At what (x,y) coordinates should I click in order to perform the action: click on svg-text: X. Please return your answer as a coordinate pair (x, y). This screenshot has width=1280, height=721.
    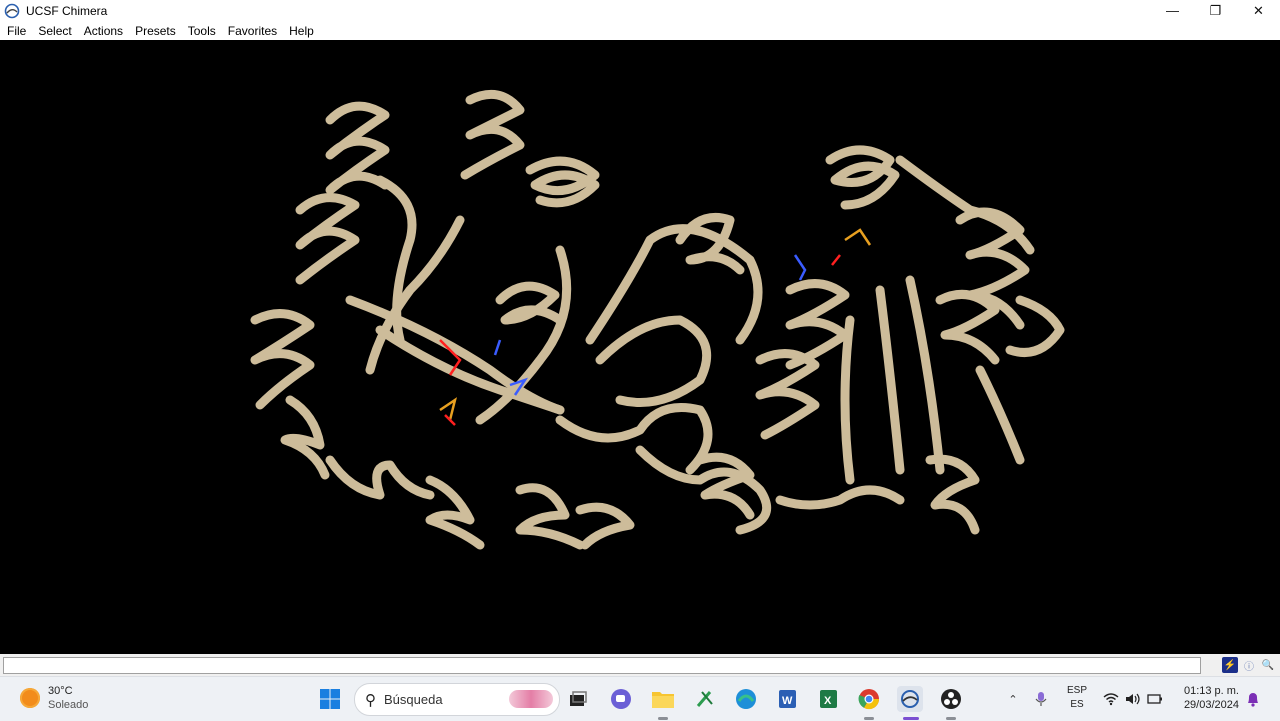
    Looking at the image, I should click on (828, 701).